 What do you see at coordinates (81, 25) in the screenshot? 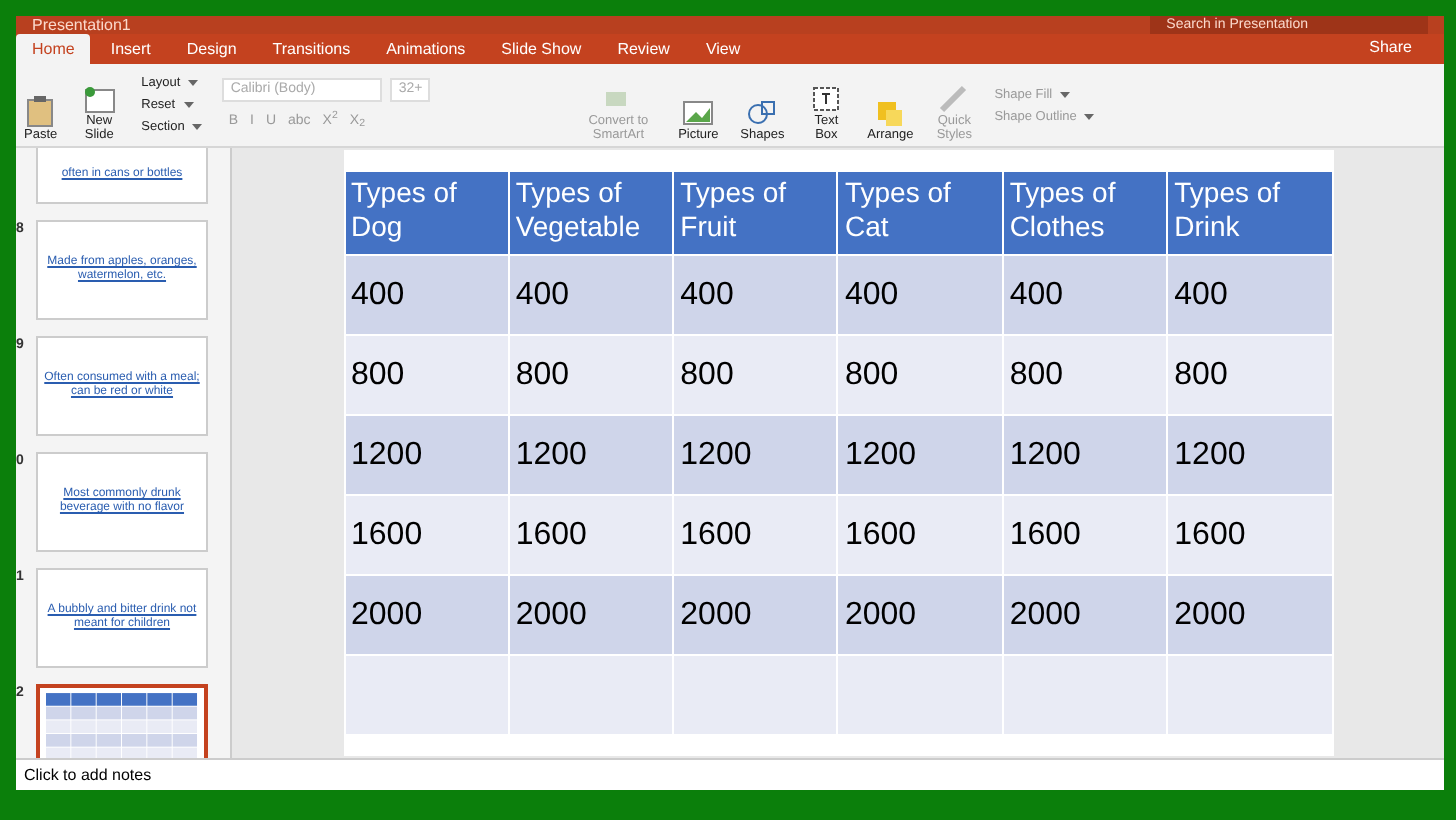
I see `window-title: Presentation1` at bounding box center [81, 25].